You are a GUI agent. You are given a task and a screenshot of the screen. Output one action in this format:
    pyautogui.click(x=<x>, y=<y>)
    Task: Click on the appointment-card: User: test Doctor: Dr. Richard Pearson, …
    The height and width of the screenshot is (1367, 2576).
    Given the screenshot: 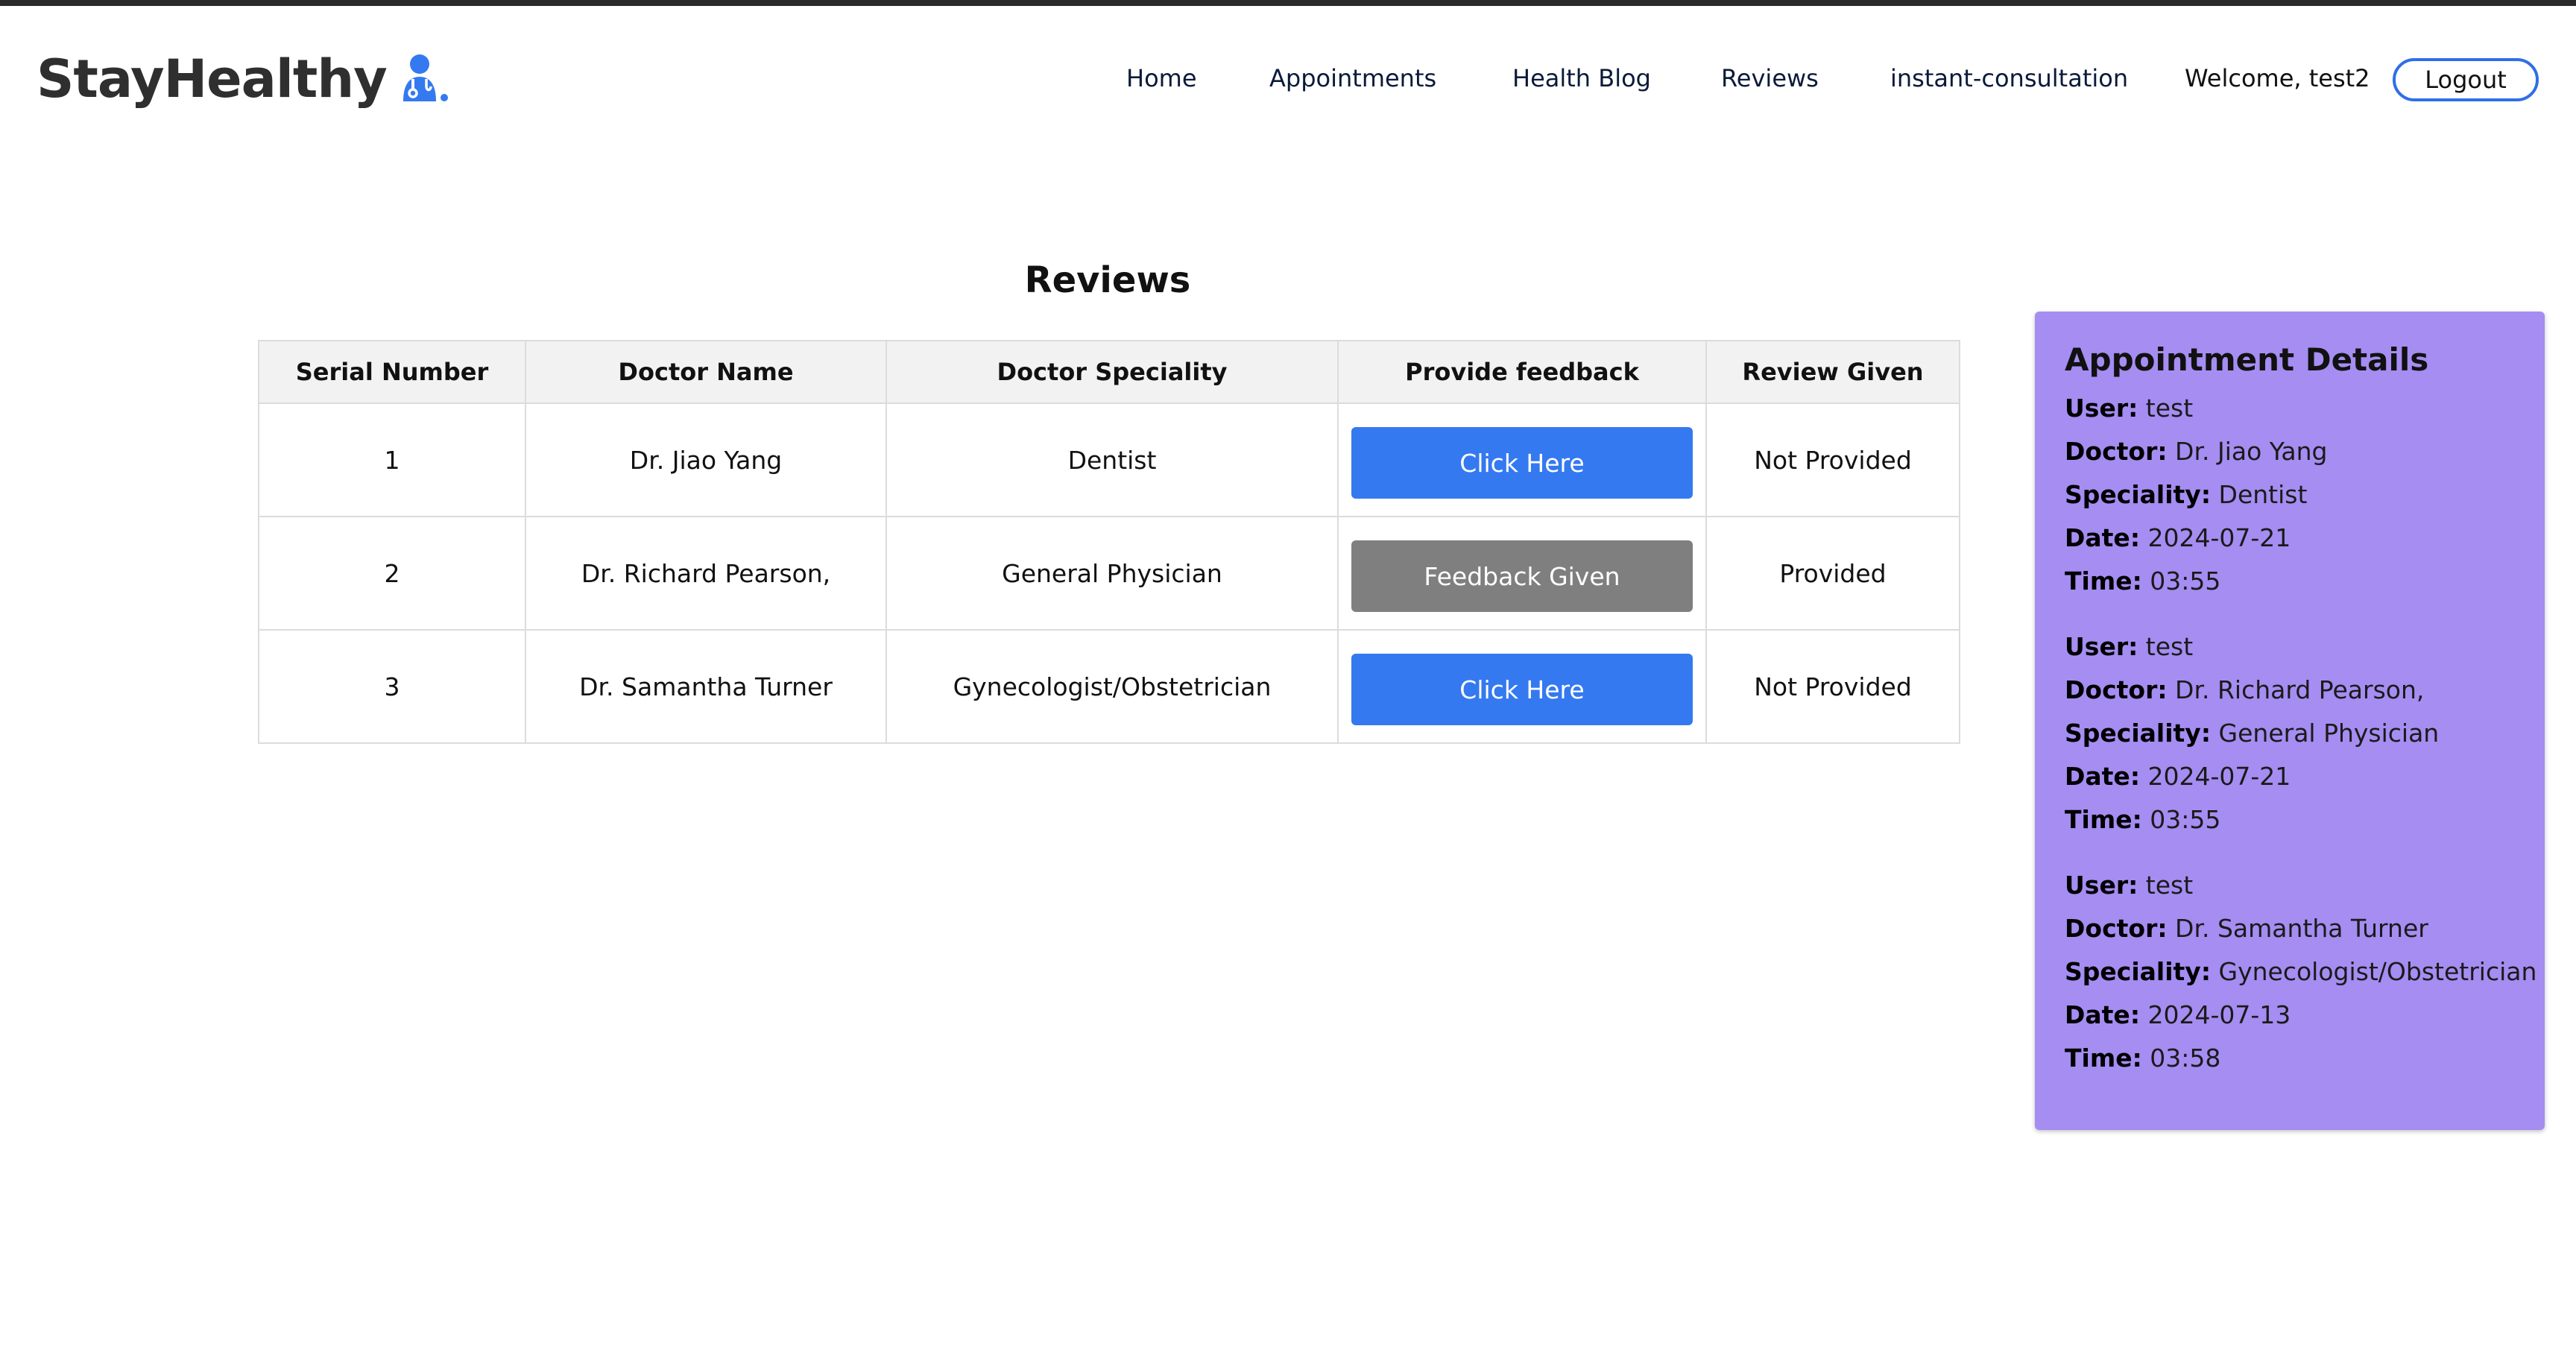 What is the action you would take?
    pyautogui.click(x=2290, y=733)
    